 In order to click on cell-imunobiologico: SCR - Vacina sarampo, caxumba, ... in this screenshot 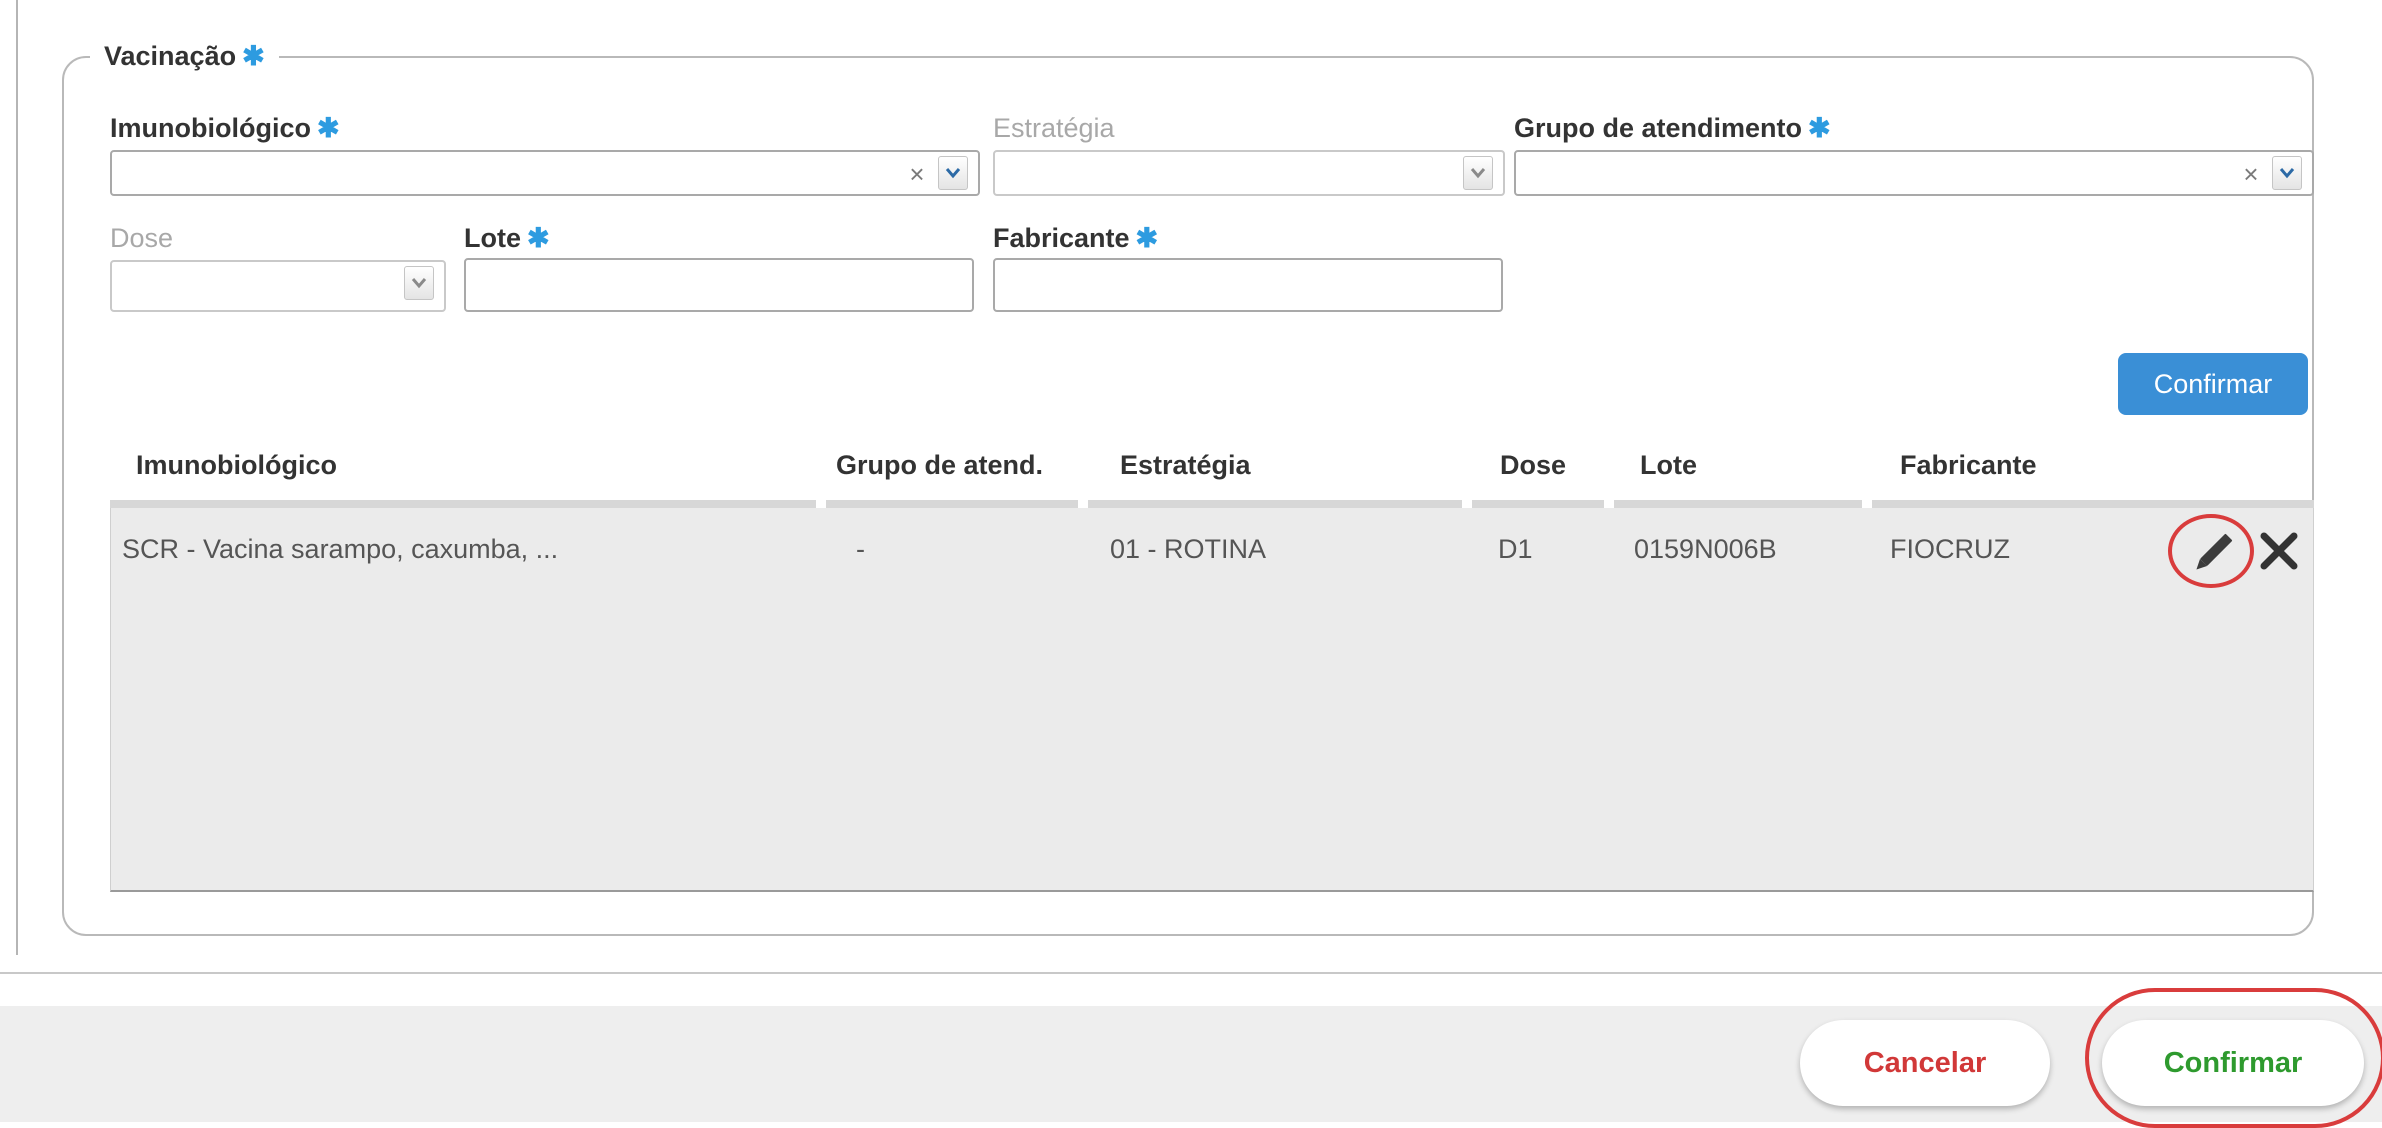, I will do `click(340, 549)`.